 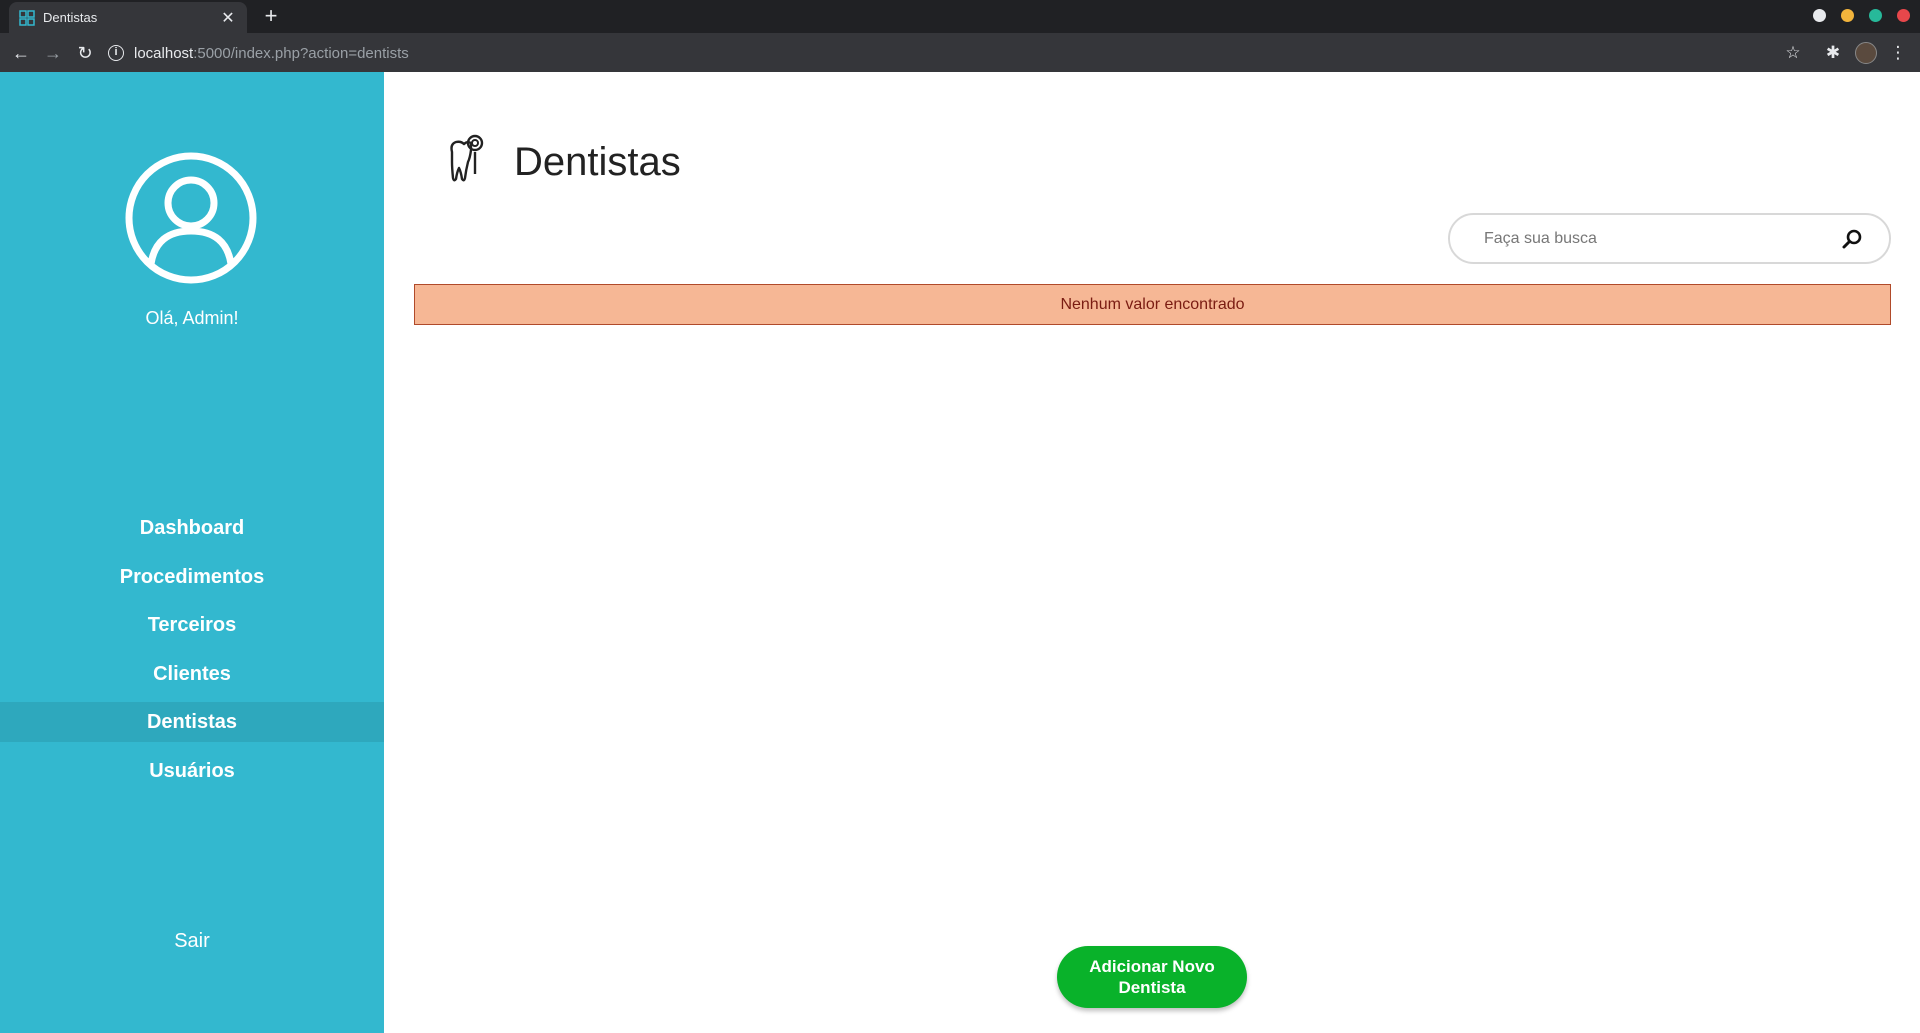 I want to click on sidebar-item-terceiros: Terceiros, so click(x=192, y=625).